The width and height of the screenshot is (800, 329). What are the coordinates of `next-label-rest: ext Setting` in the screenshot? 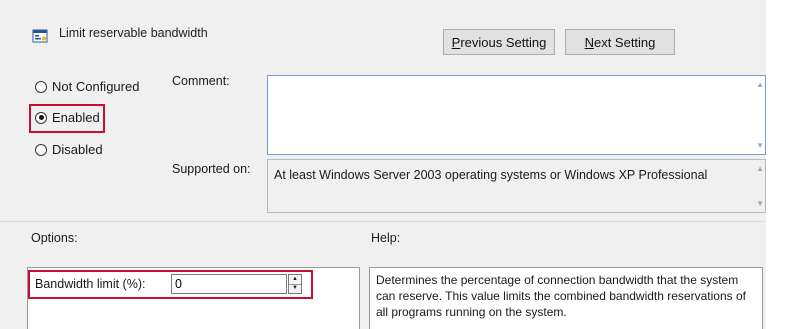 It's located at (624, 42).